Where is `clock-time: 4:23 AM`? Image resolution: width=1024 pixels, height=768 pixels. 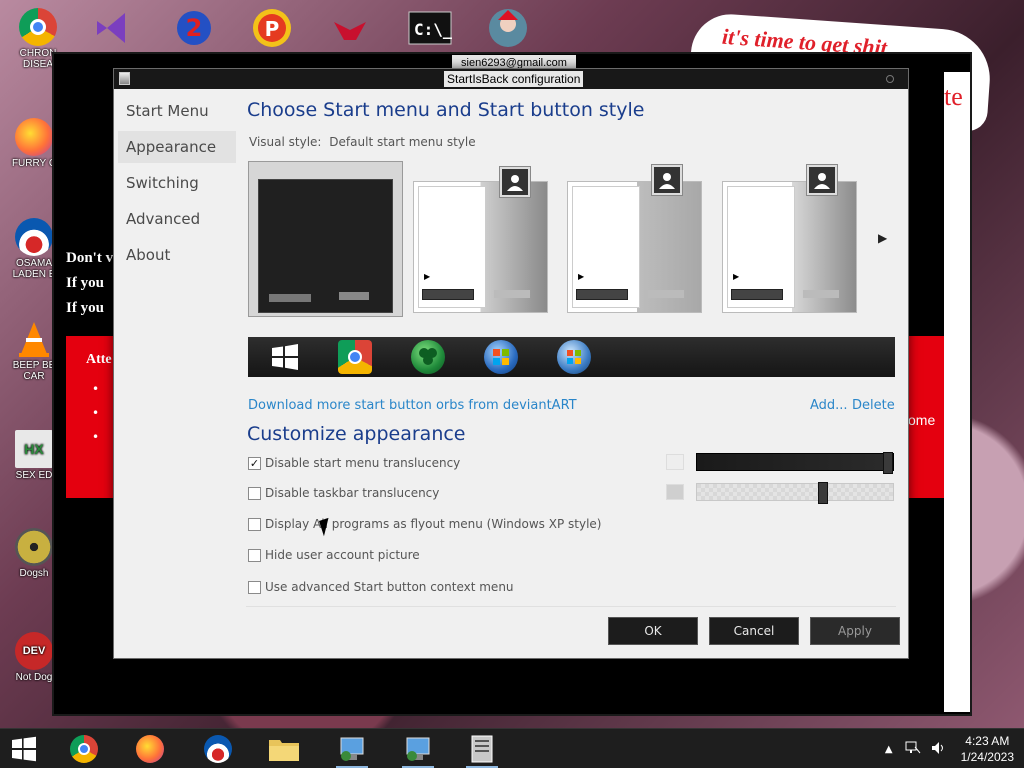
clock-time: 4:23 AM is located at coordinates (987, 741).